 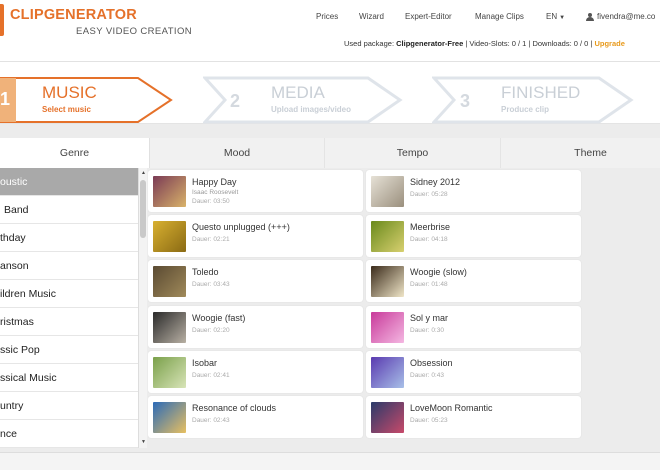 I want to click on clip-title: LoveMoon Romantic, so click(x=451, y=408).